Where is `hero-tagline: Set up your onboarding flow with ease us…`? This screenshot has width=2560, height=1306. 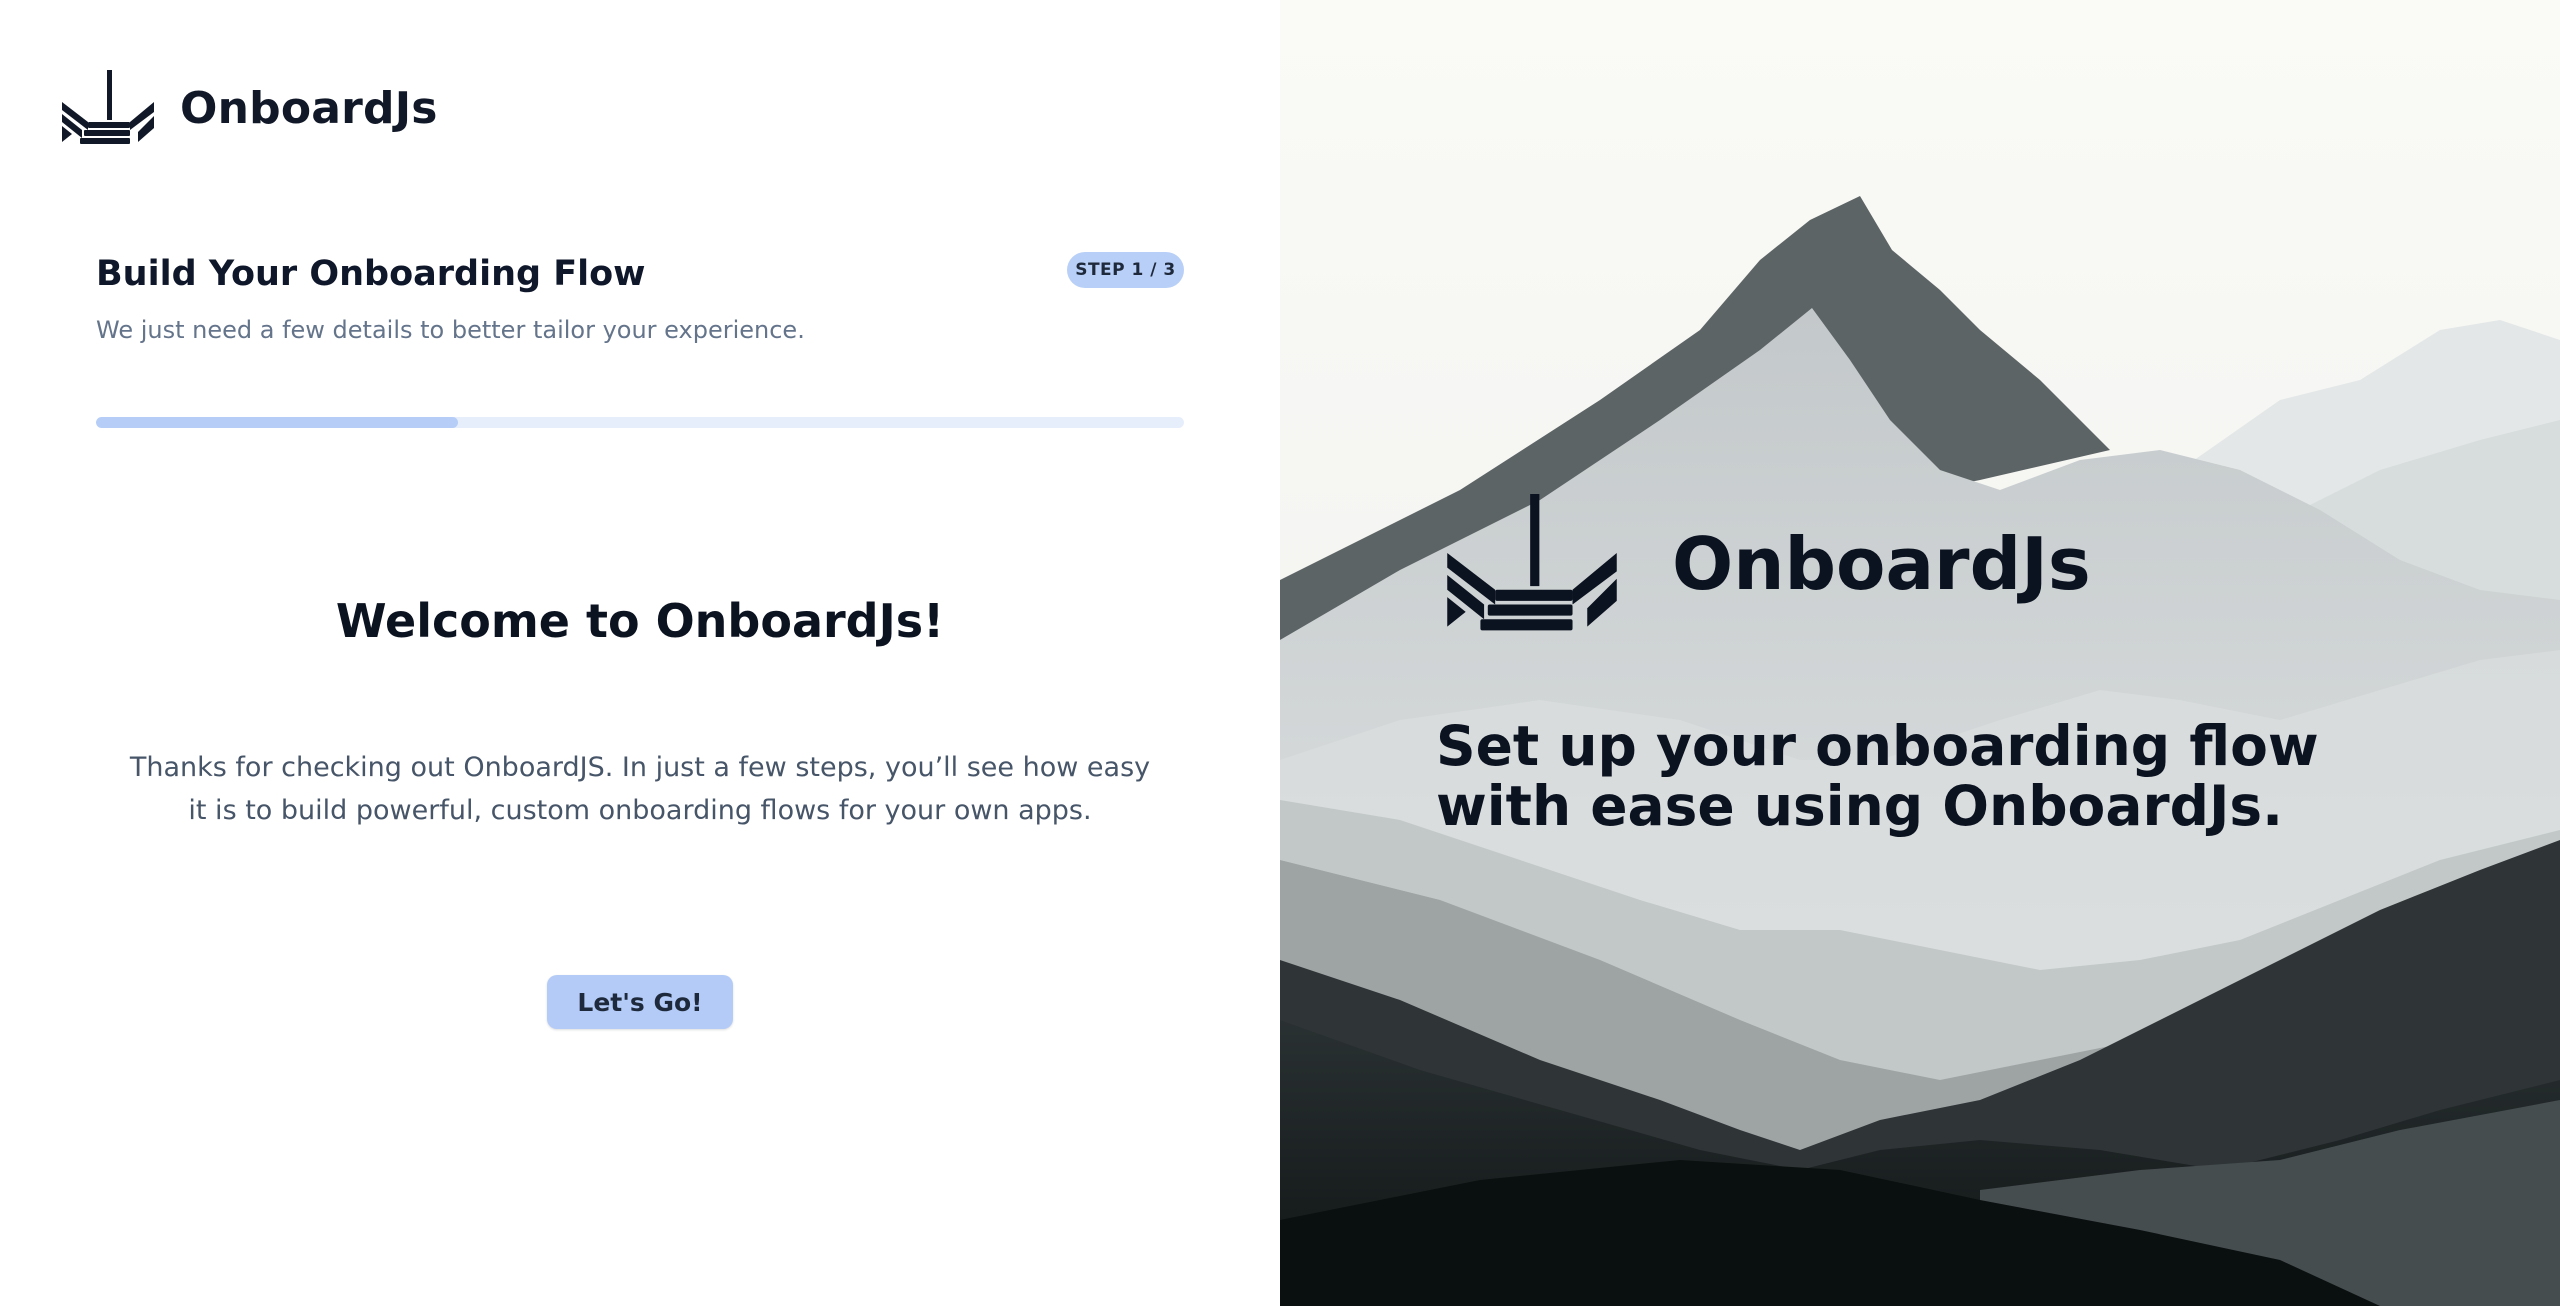 hero-tagline: Set up your onboarding flow with ease us… is located at coordinates (1877, 776).